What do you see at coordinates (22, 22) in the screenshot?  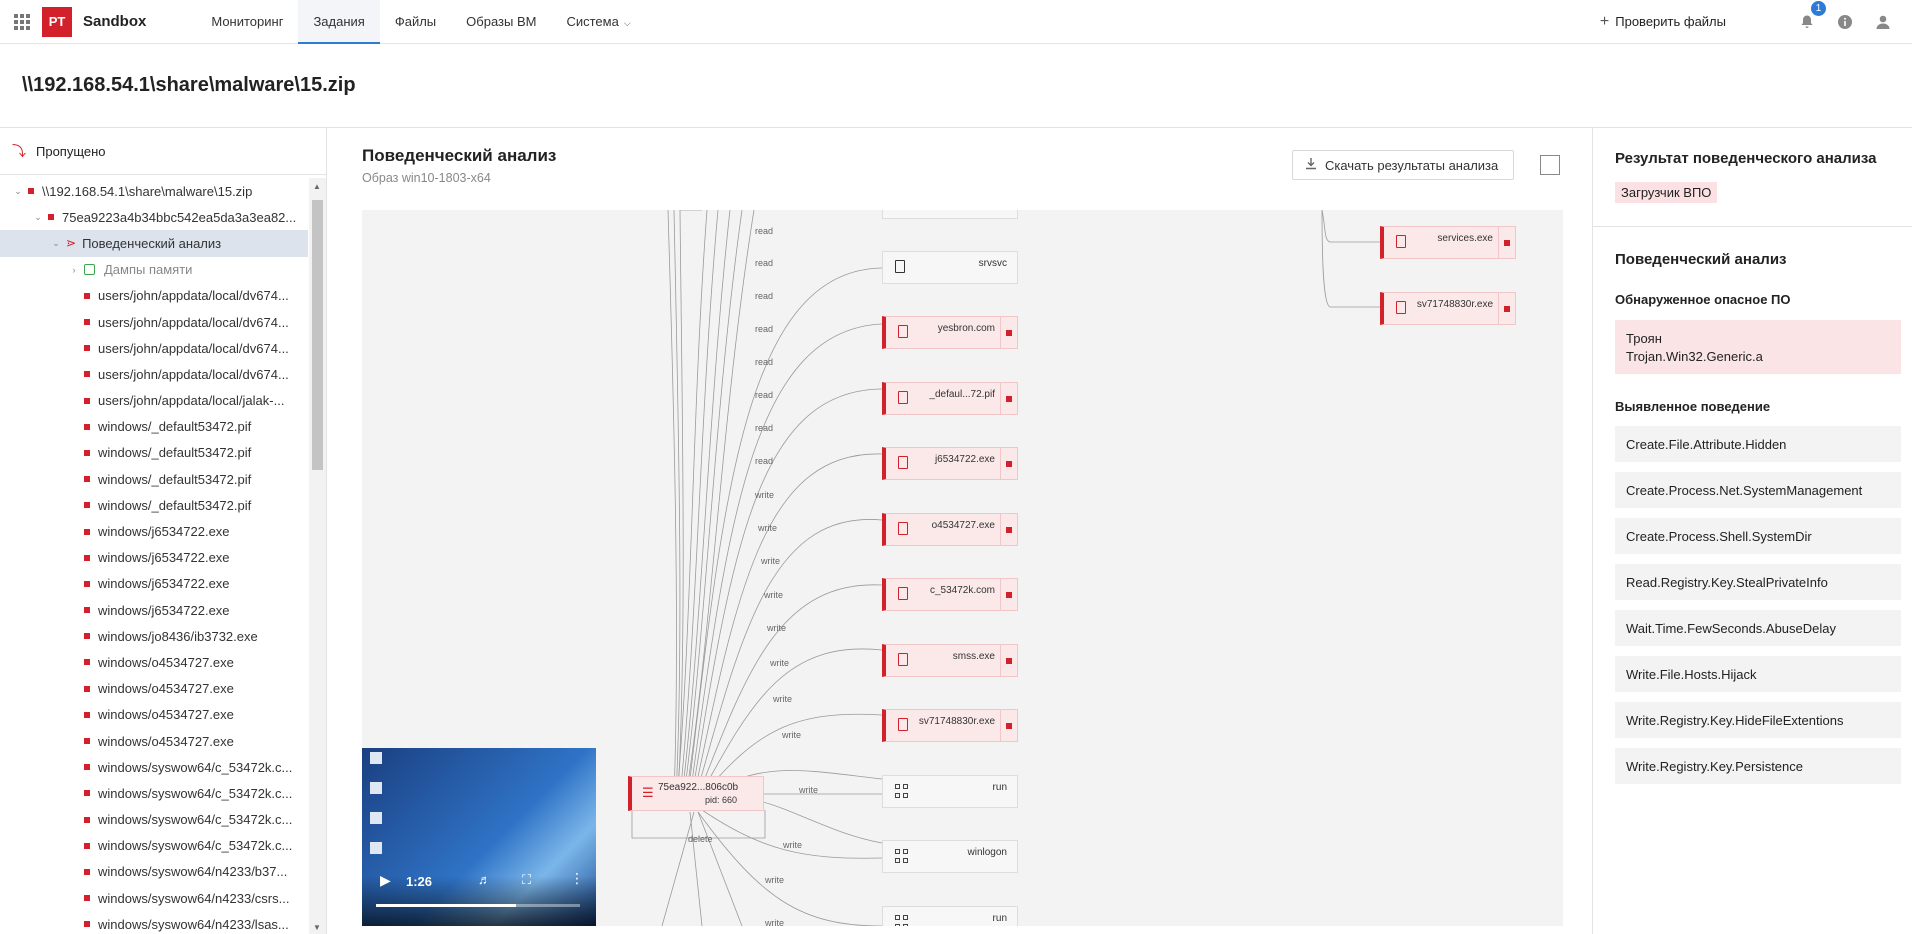 I see `apps-grid-icon` at bounding box center [22, 22].